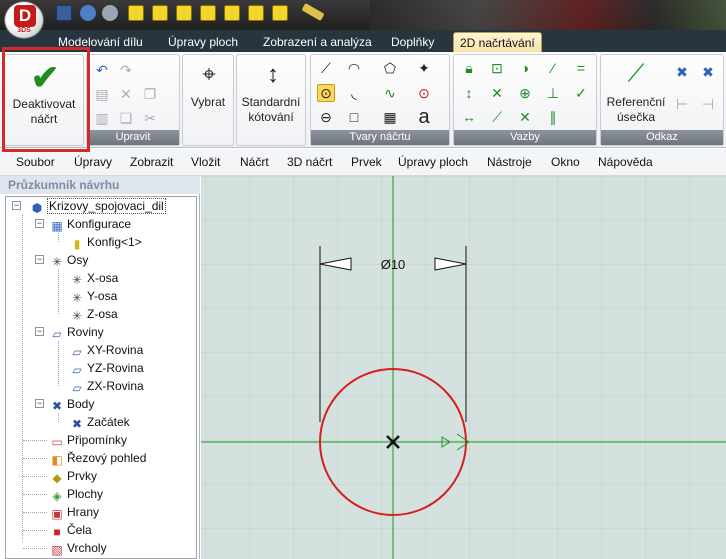  I want to click on reference-line-button: Referenční úsečka, so click(635, 92).